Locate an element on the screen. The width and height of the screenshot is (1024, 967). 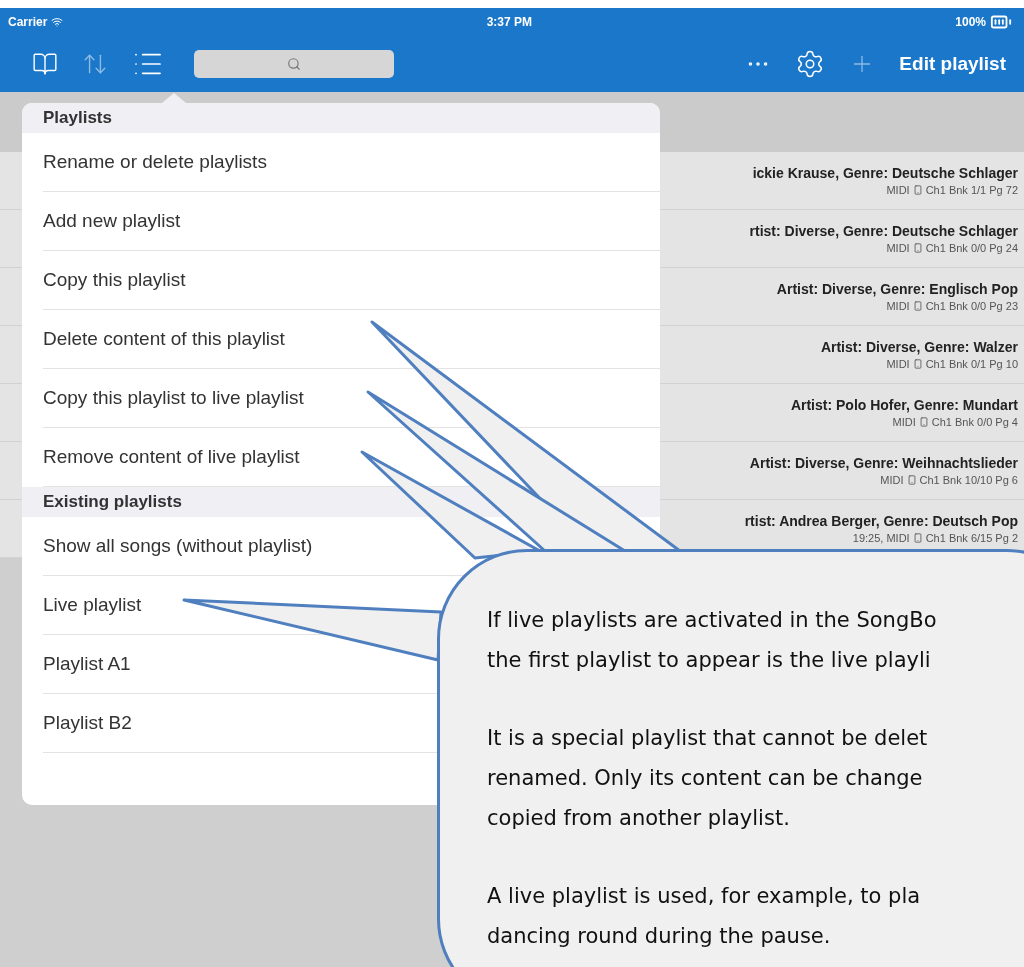
song-midi-label: Ch1 Bnk 0/1 Pg 10 is located at coordinates (971, 364).